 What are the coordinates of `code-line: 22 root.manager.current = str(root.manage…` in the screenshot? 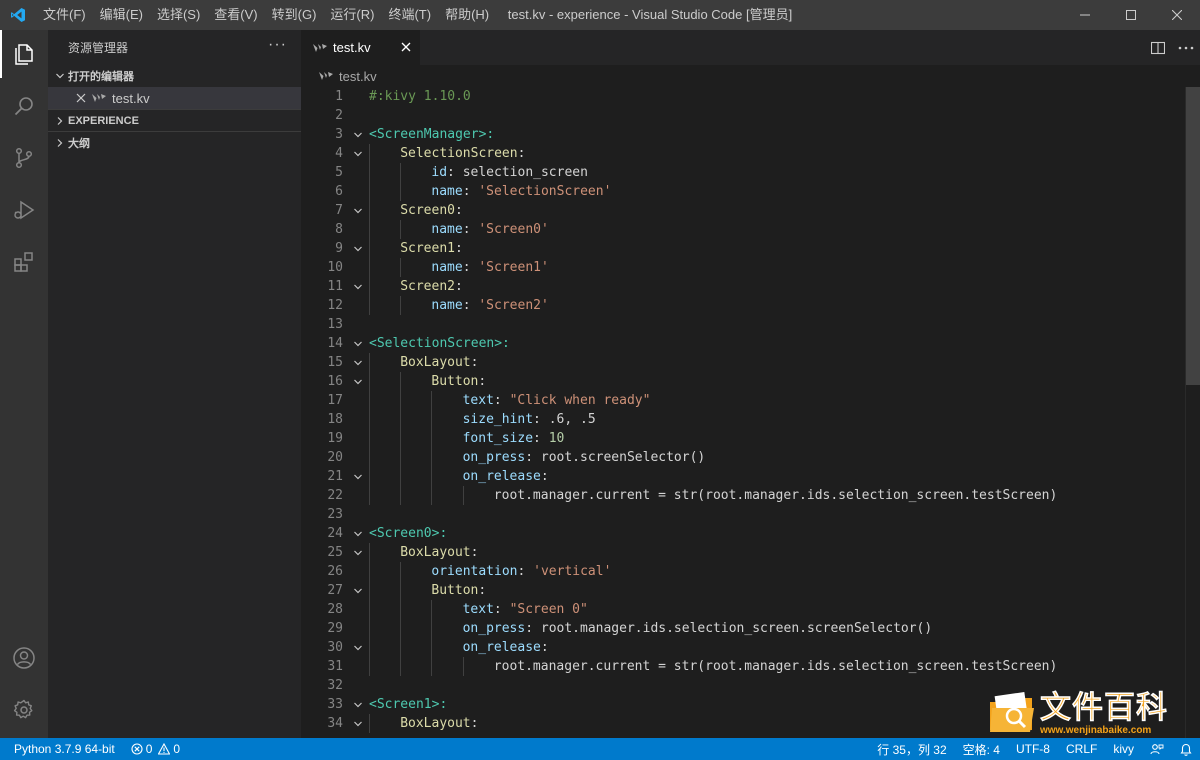 It's located at (750, 495).